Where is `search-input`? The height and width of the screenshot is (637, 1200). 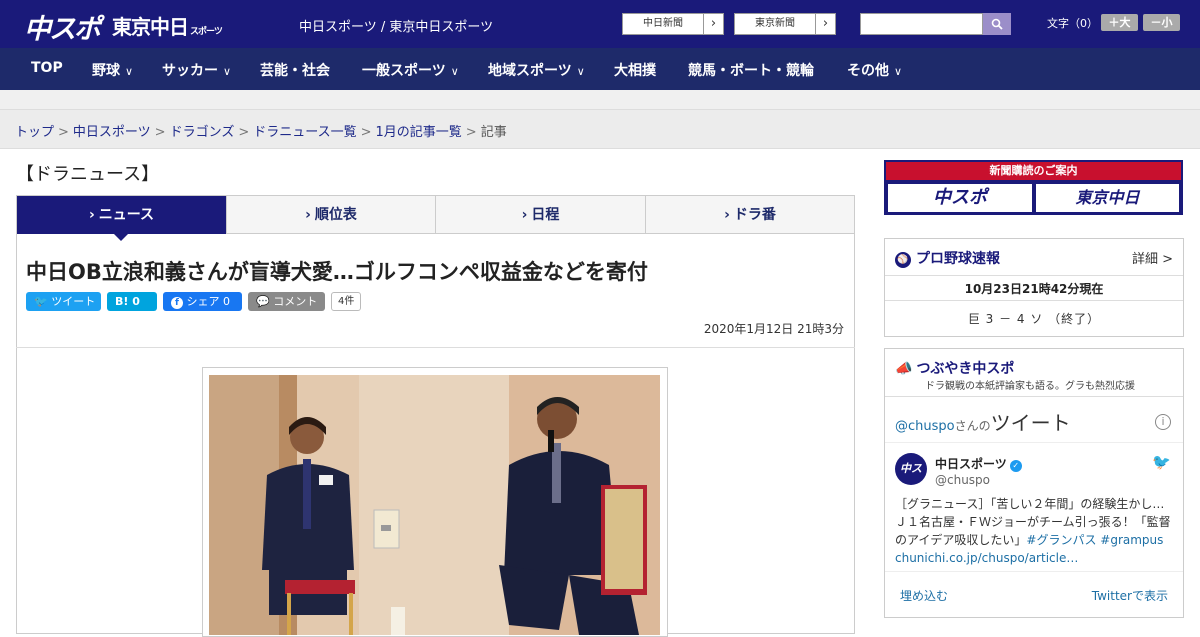
search-input is located at coordinates (921, 24).